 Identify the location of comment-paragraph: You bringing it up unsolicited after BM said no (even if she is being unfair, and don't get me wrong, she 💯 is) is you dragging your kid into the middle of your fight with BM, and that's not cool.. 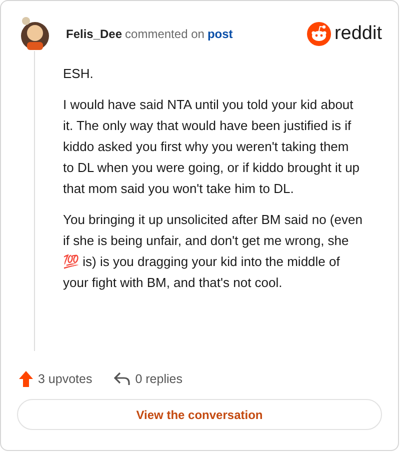
(213, 251).